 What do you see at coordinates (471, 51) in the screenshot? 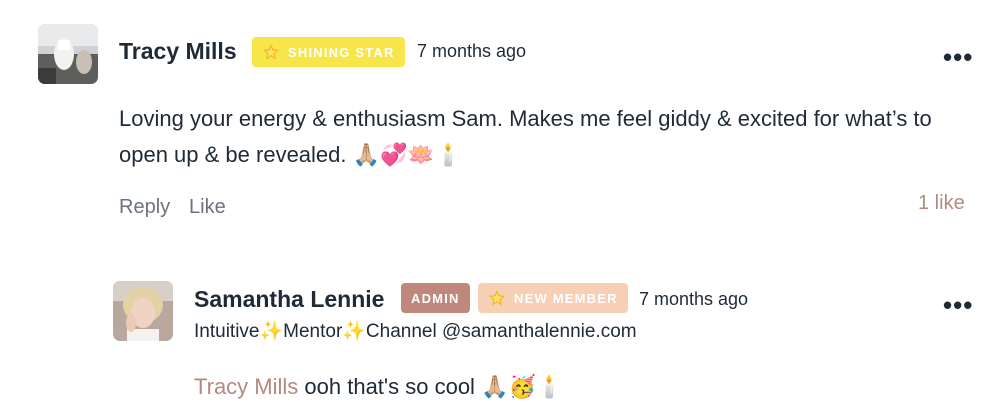
I see `comment-timestamp: 7 months ago` at bounding box center [471, 51].